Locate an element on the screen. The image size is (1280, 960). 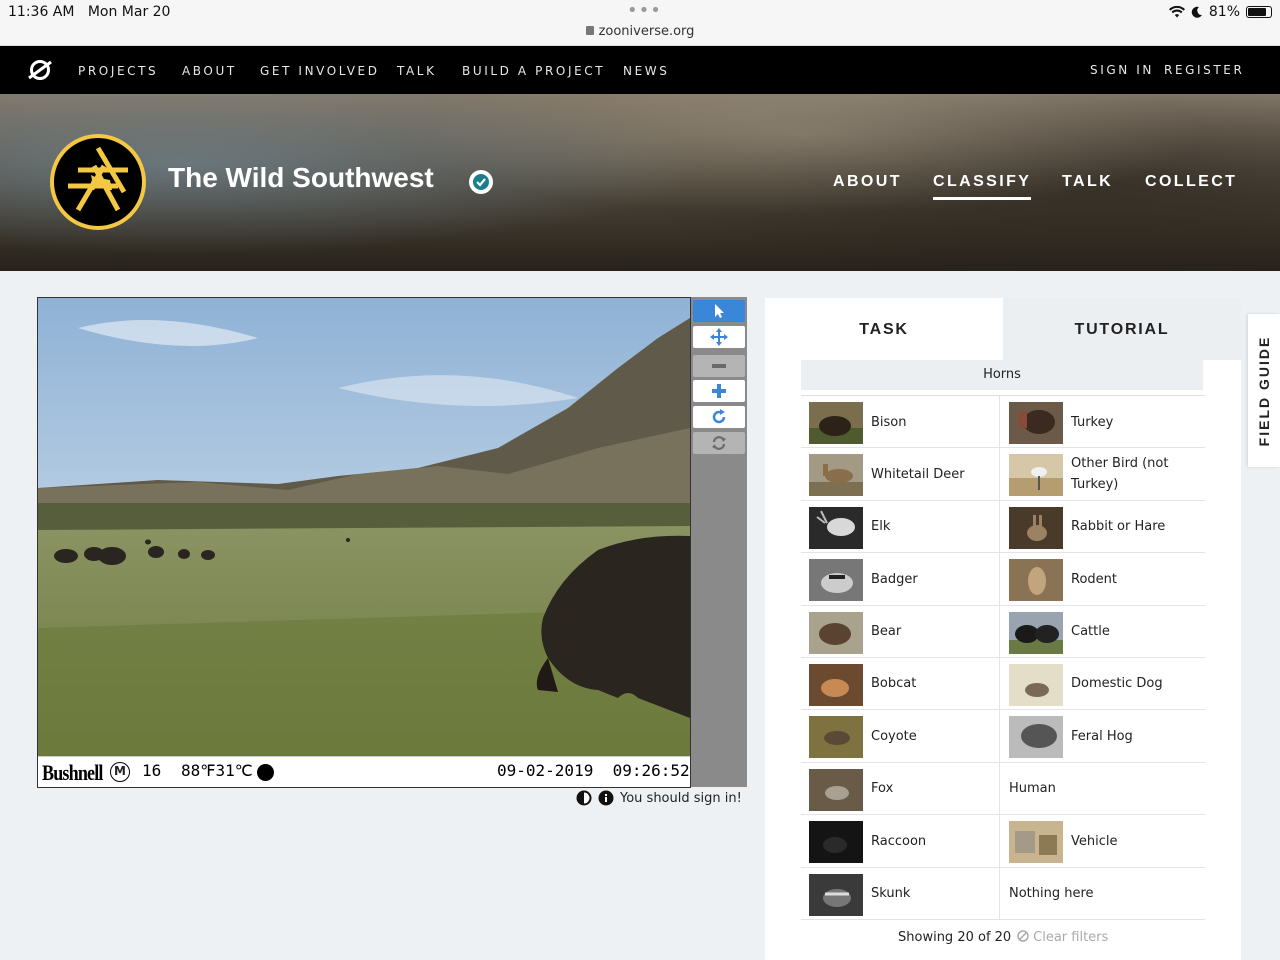
zoom-out-icon is located at coordinates (719, 366).